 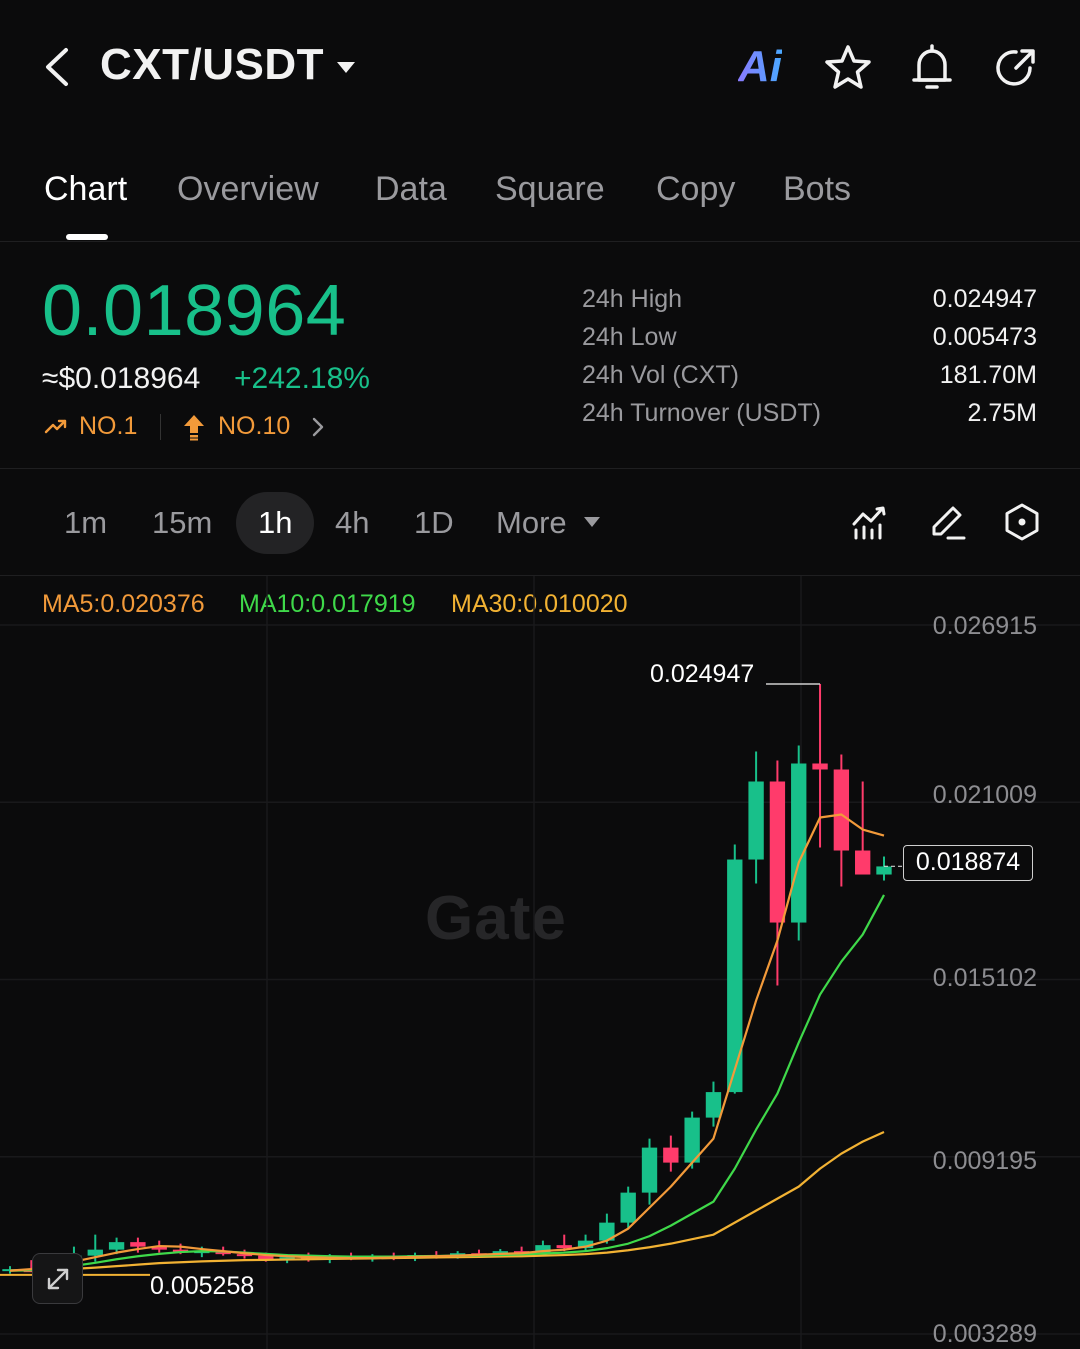 I want to click on bell-icon, so click(x=932, y=68).